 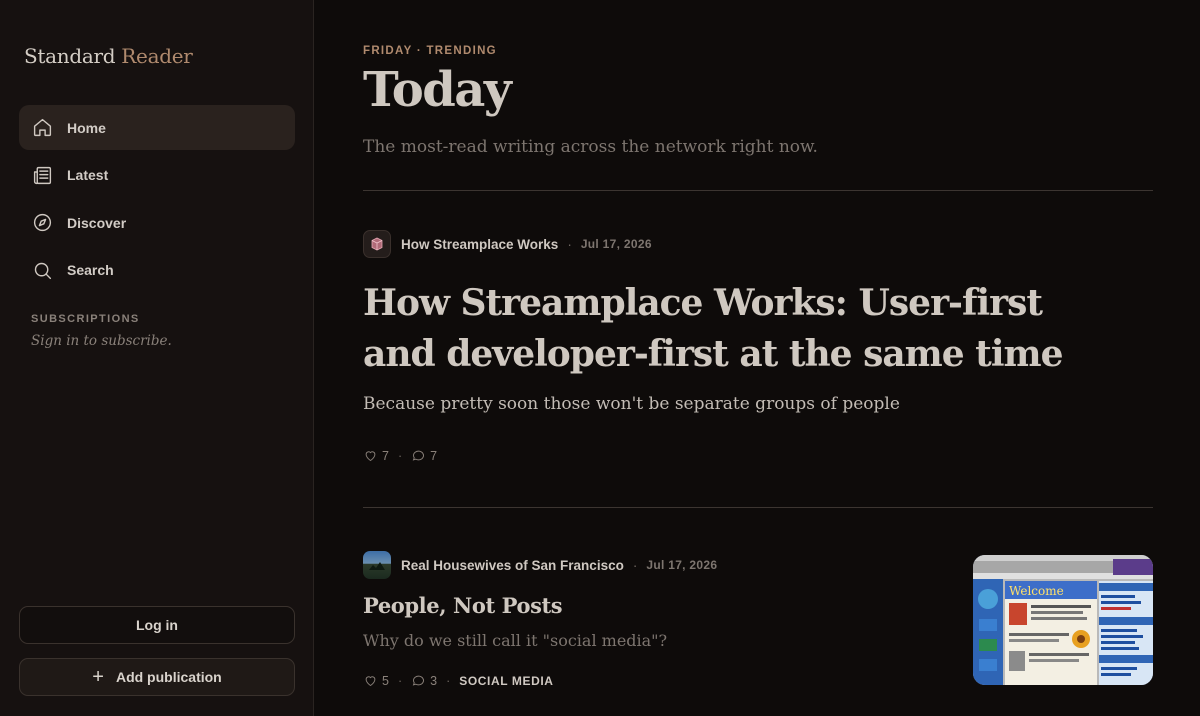 I want to click on sidebar-item-search: Search, so click(x=157, y=270).